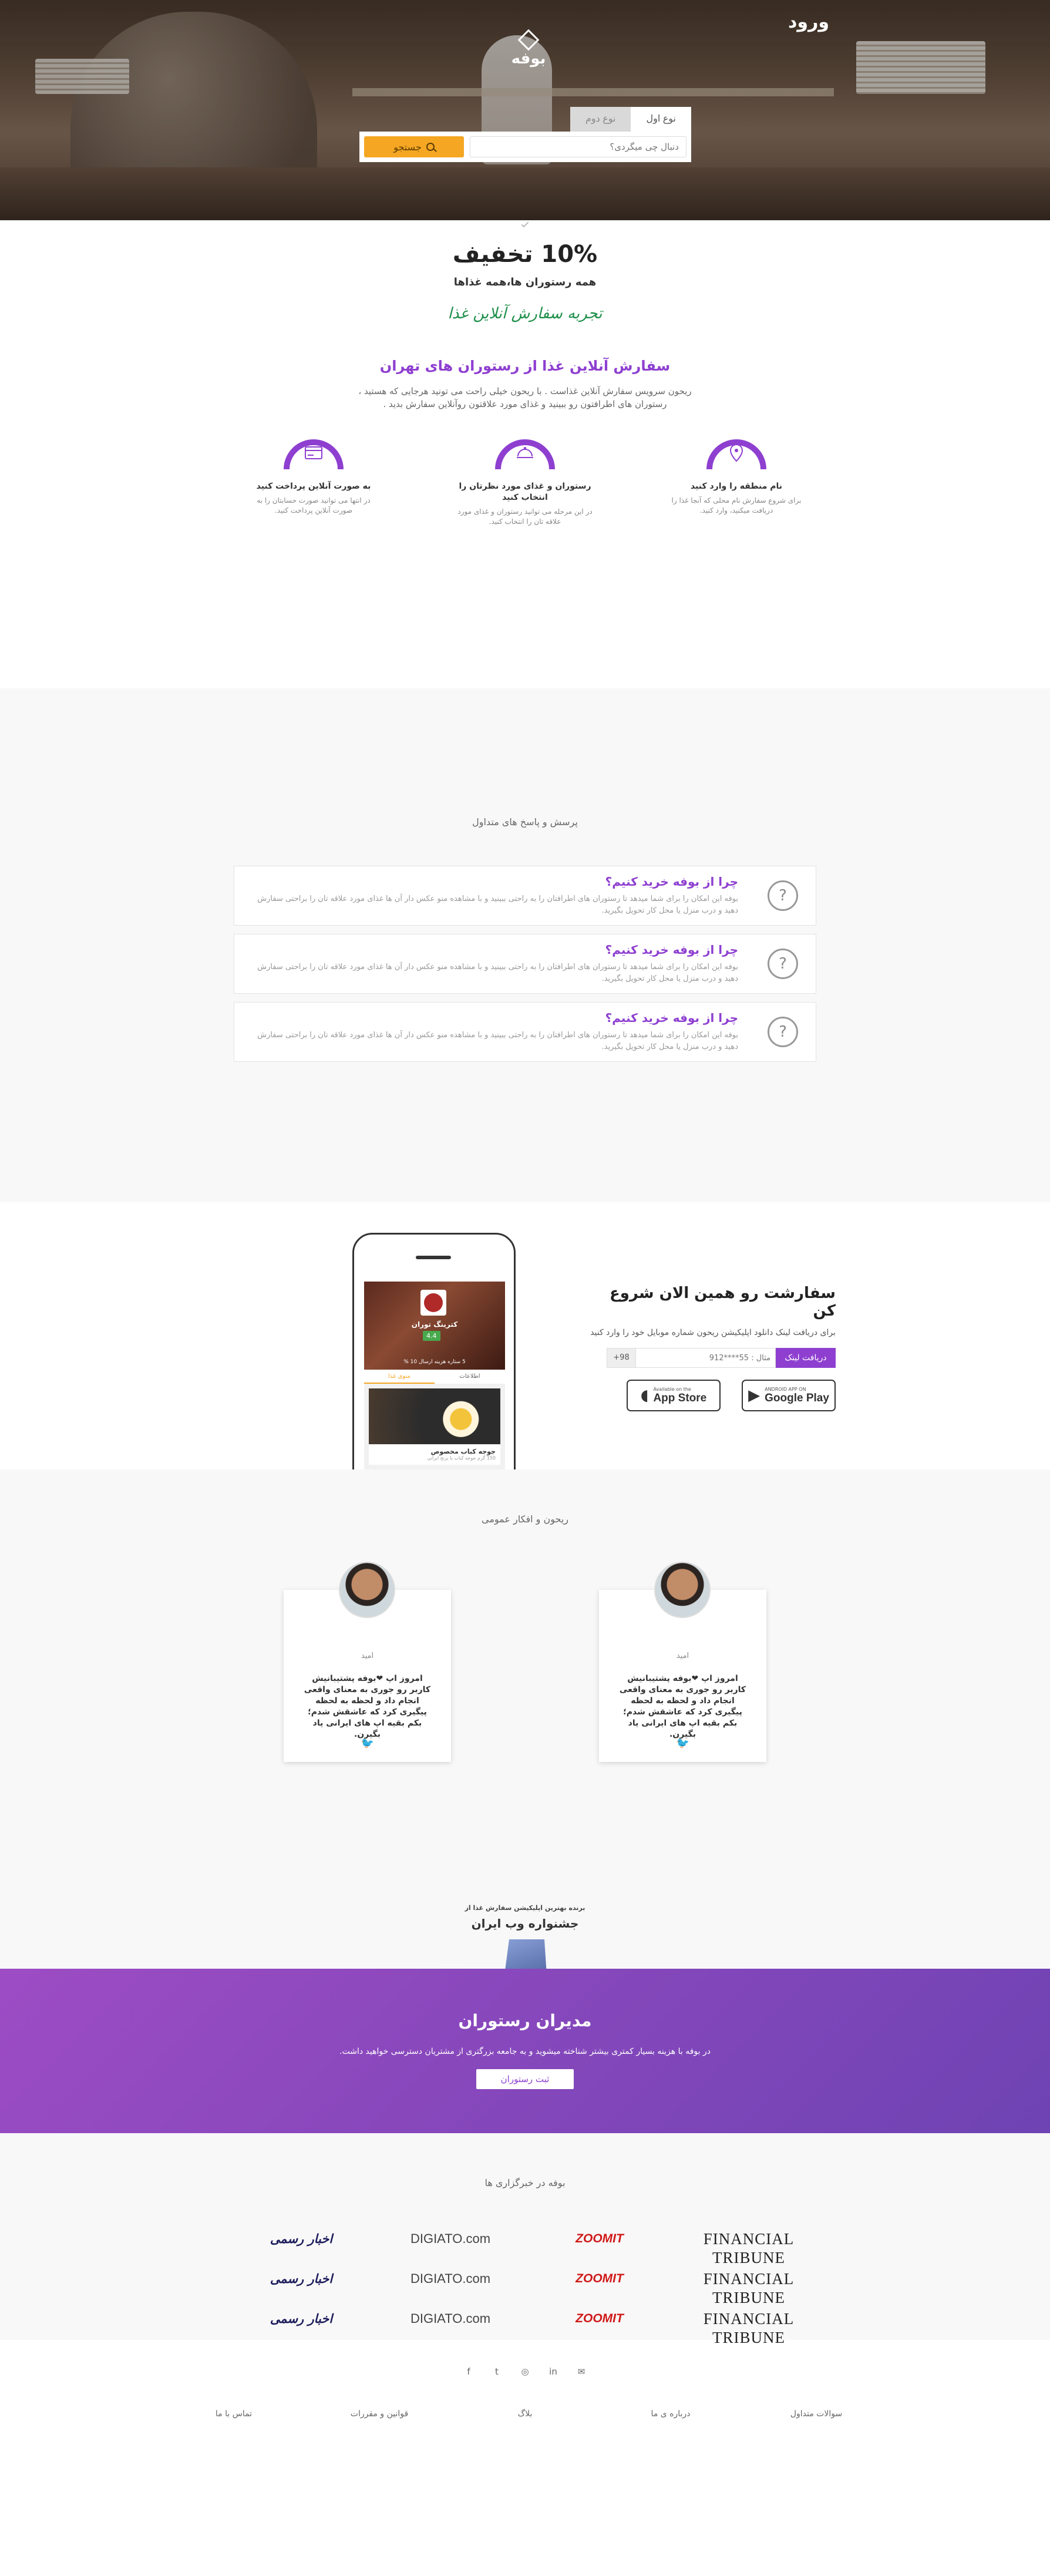  I want to click on envelope-icon: ✉, so click(581, 2371).